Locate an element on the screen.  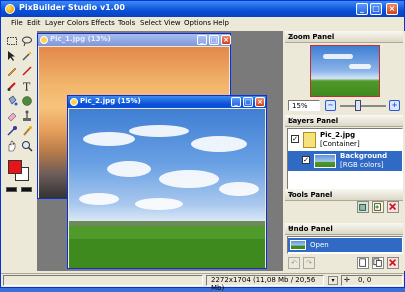
tools-panel-close-icon: × is located at coordinates (344, 194).